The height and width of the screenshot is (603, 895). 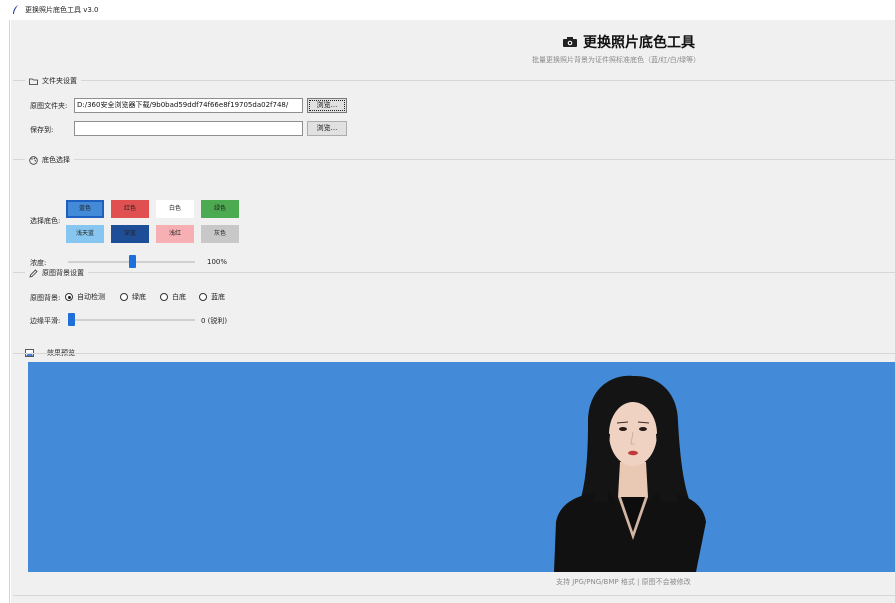 I want to click on app-subtitle: 批量更换照片背景为证件照标准底色（蓝/红/白/绿等）, so click(x=616, y=60).